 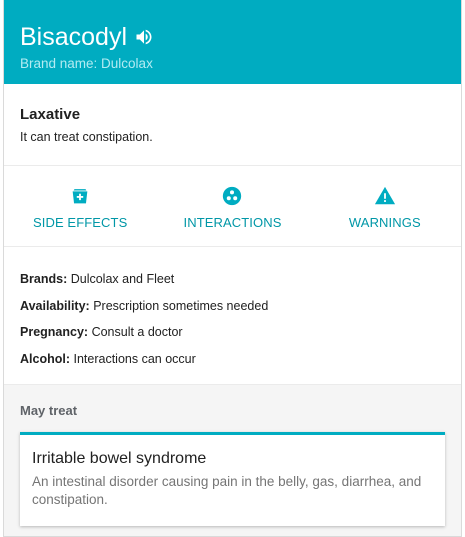 I want to click on fact-key: Pregnancy:, so click(x=54, y=332).